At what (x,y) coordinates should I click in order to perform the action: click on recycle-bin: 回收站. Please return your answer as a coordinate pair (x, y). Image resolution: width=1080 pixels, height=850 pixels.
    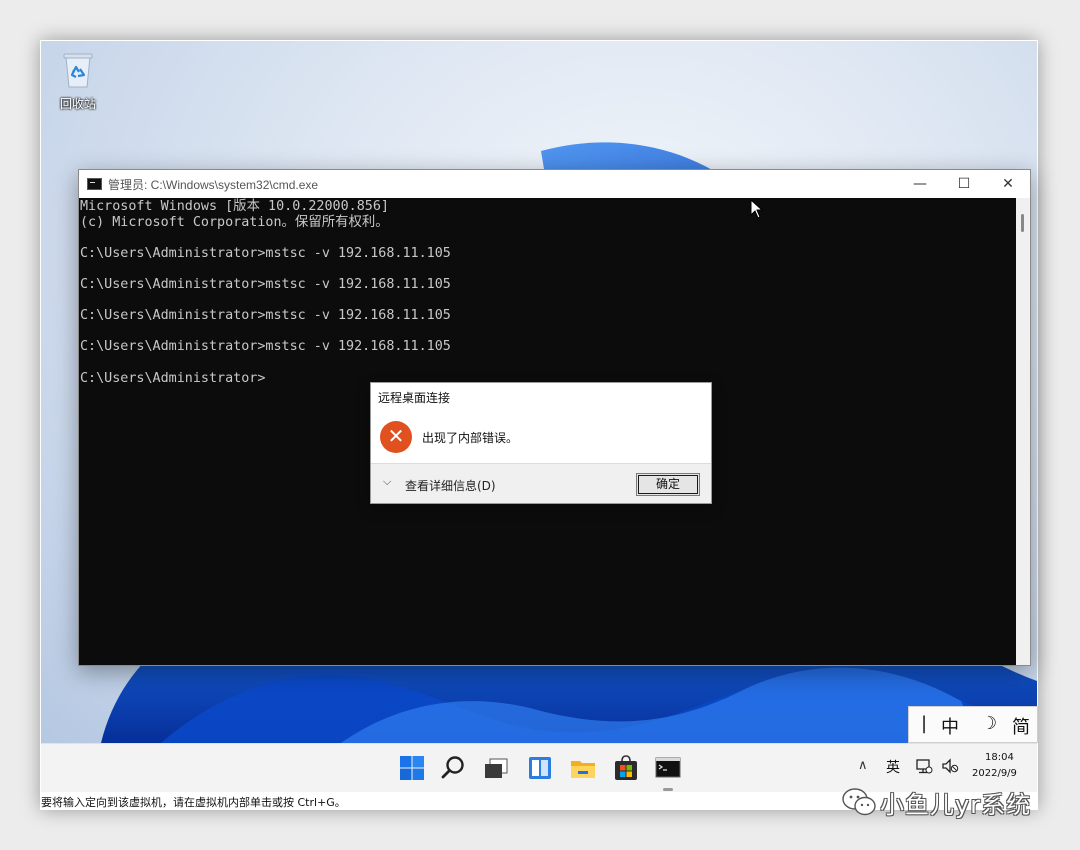
    Looking at the image, I should click on (78, 81).